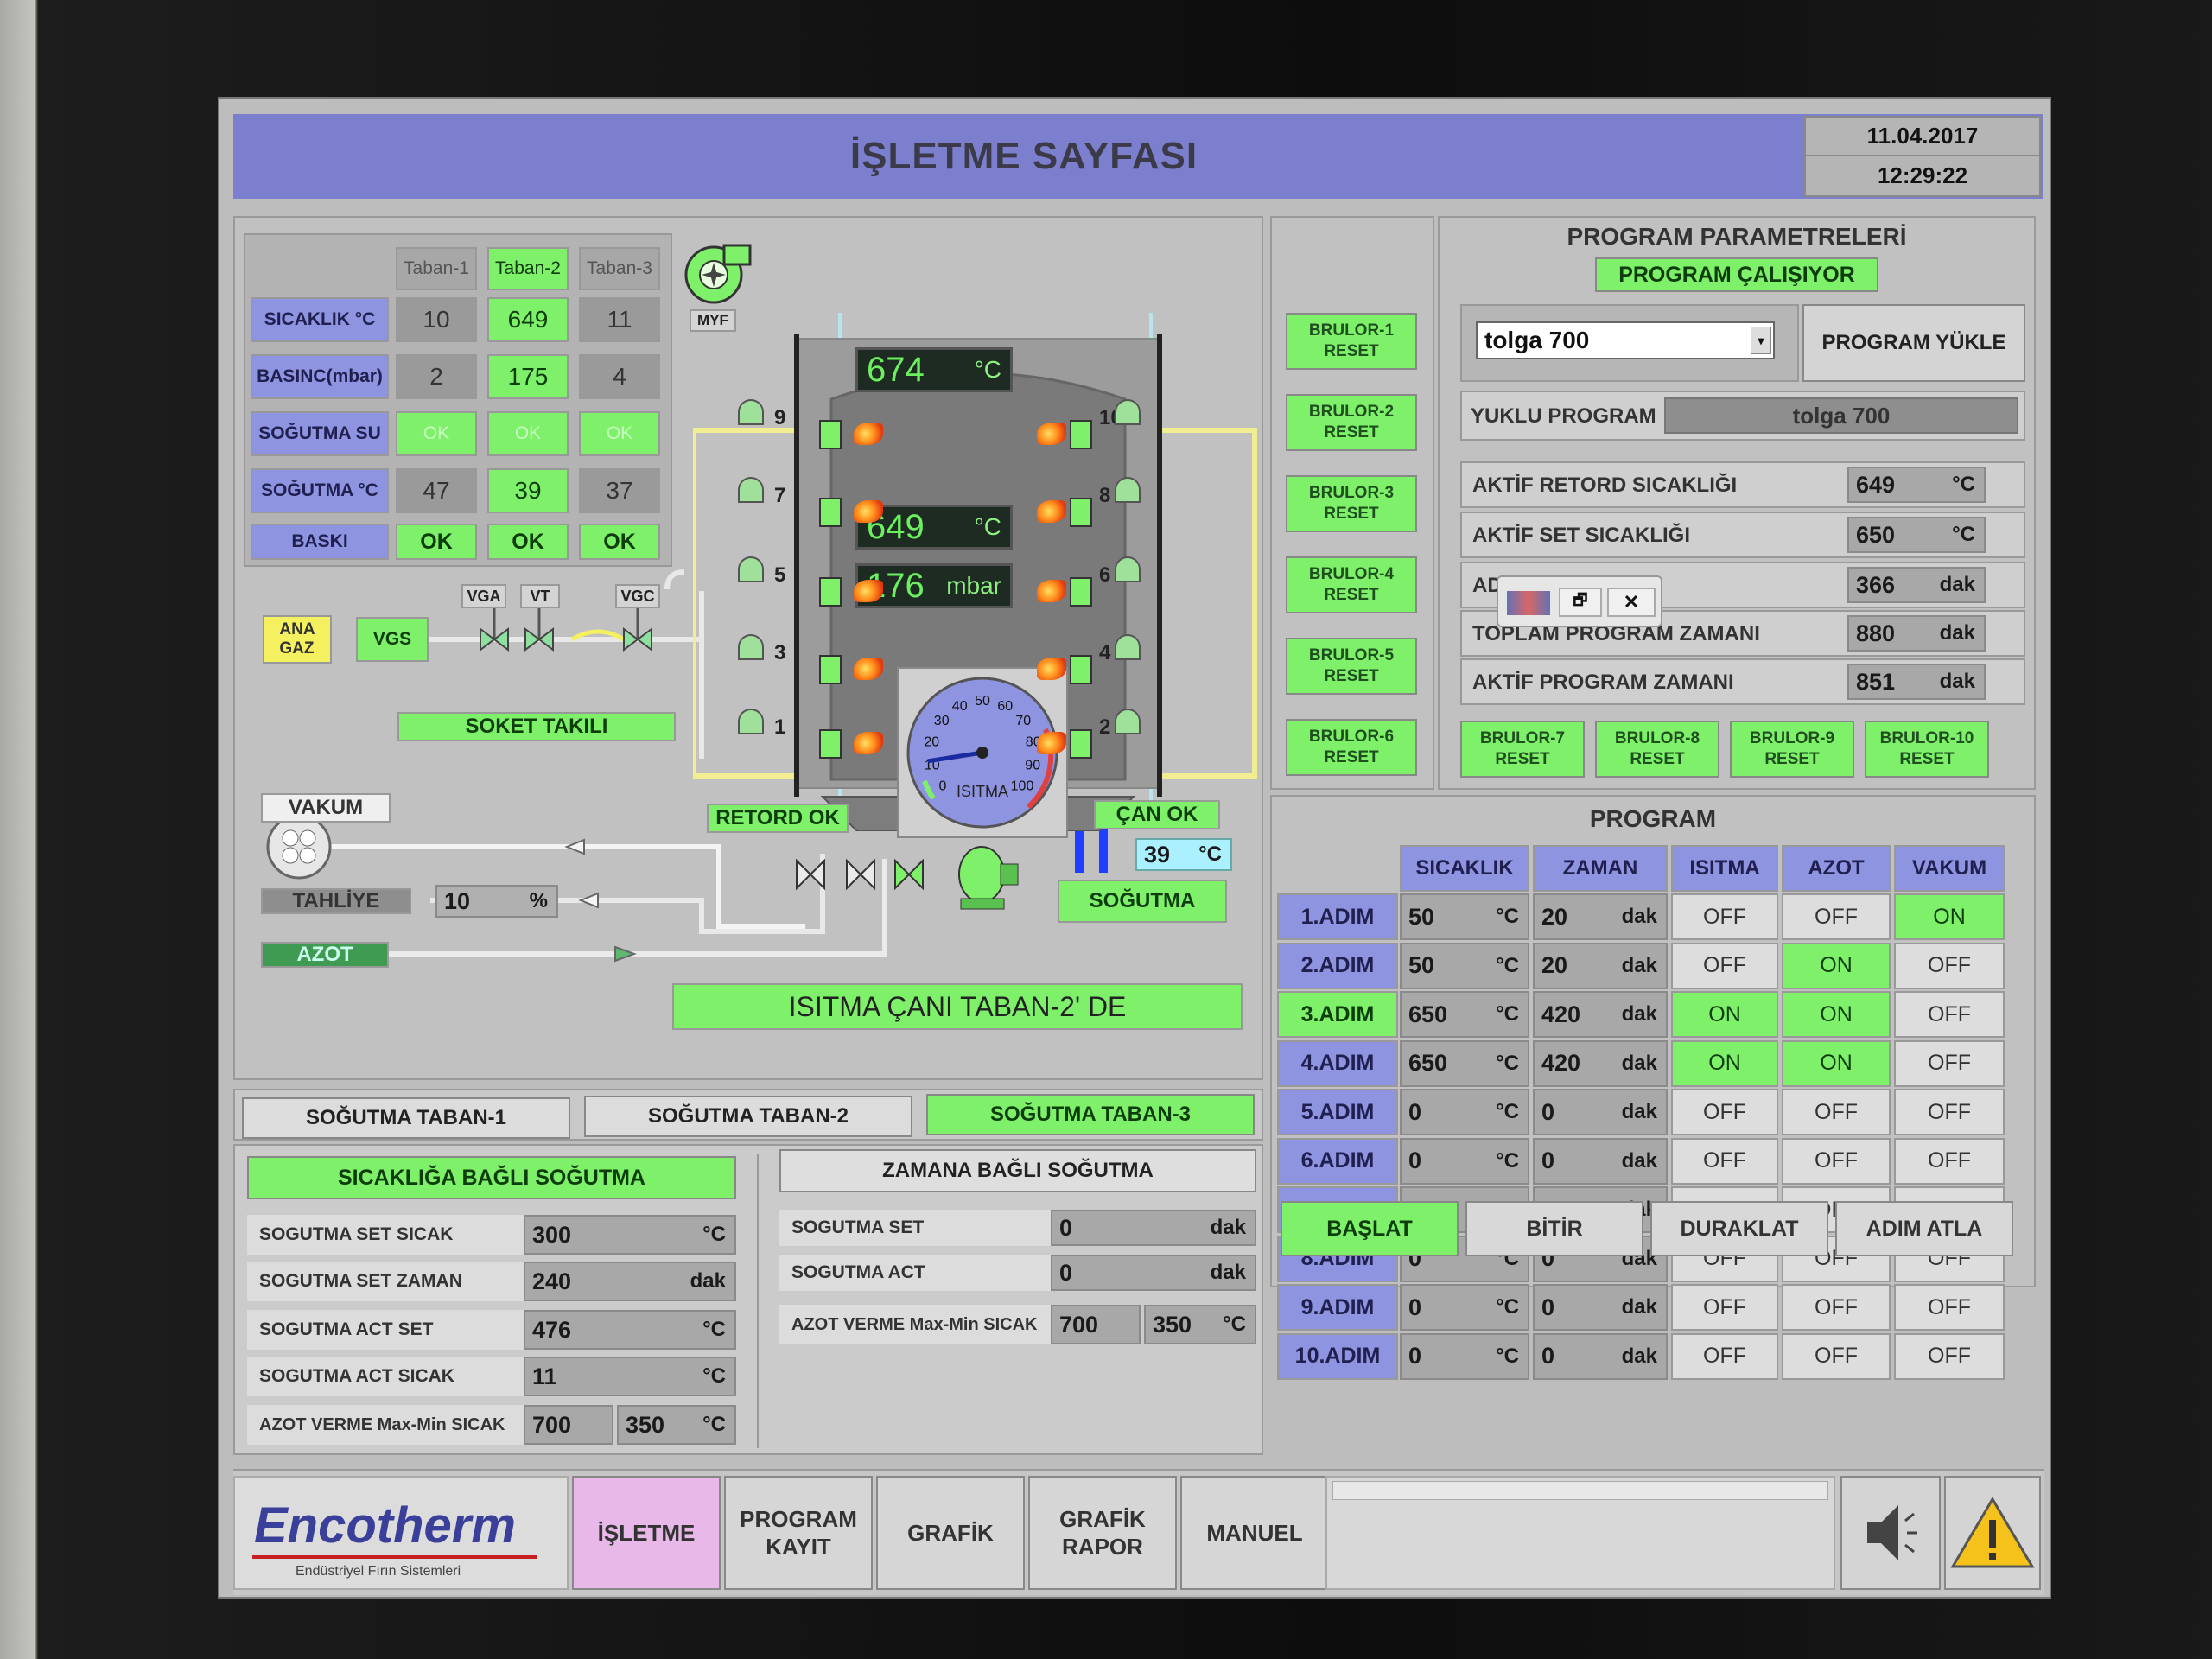 The height and width of the screenshot is (1659, 2212). I want to click on program-step-vakum: ON, so click(1949, 916).